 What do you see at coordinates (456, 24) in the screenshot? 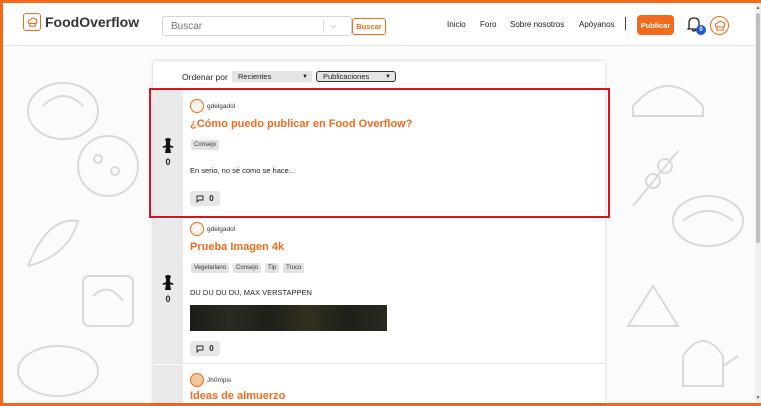
I see `nav-link-inicio: Inicio` at bounding box center [456, 24].